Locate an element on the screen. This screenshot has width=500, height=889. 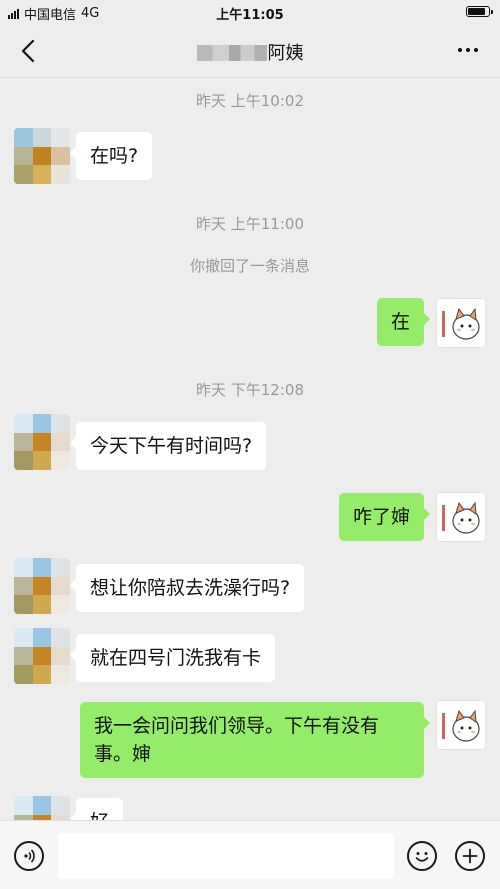
status-bar: 中国电信 4G 上午11:05 is located at coordinates (250, 12).